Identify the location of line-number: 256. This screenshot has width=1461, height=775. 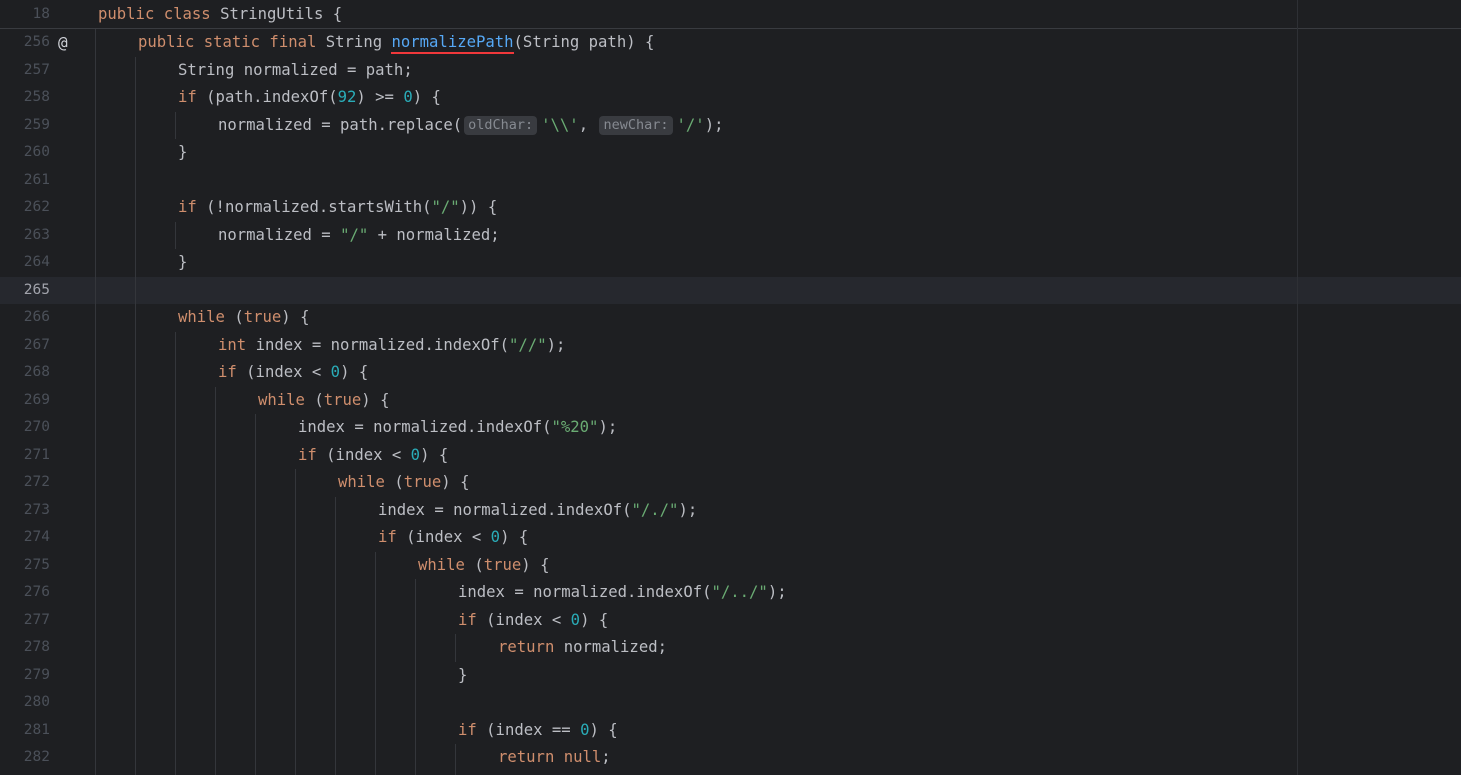
(36, 42).